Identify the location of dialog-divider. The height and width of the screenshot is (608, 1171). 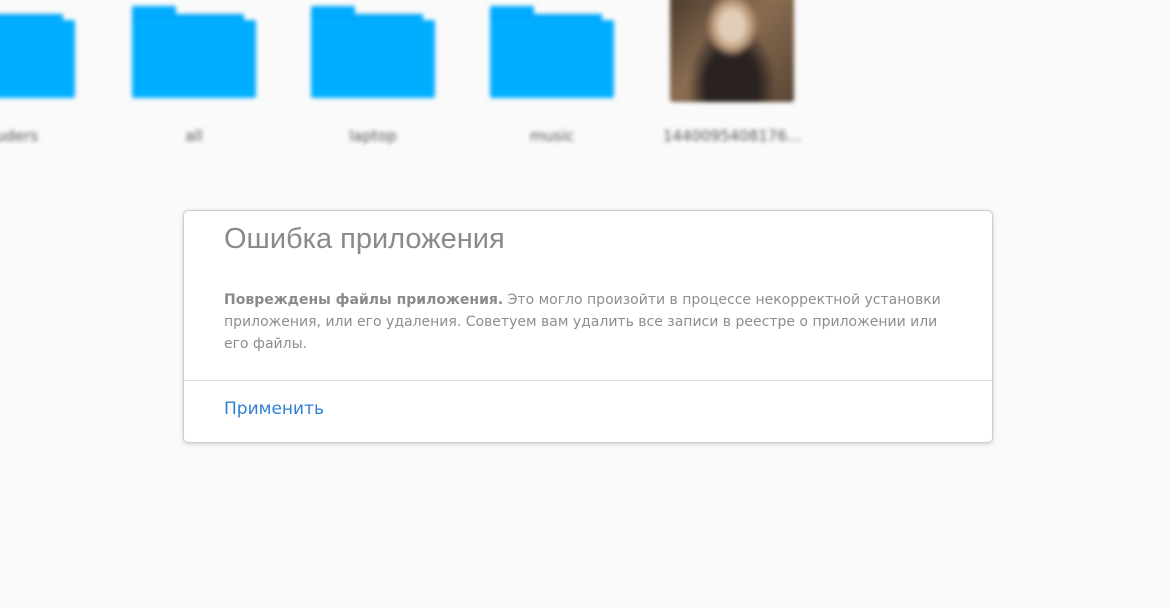
(588, 380).